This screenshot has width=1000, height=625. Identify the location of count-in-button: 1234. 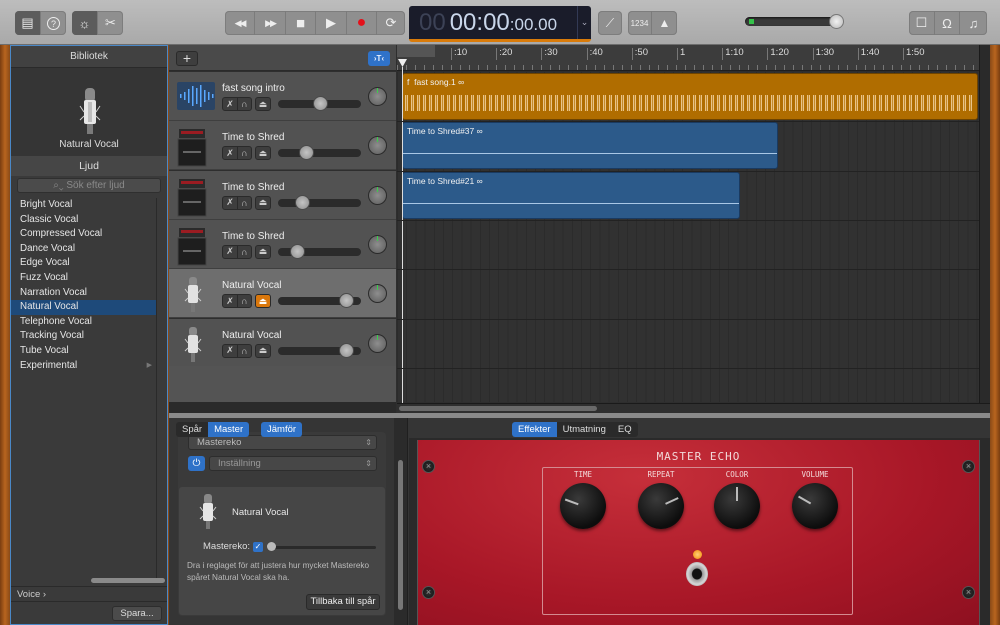
(640, 23).